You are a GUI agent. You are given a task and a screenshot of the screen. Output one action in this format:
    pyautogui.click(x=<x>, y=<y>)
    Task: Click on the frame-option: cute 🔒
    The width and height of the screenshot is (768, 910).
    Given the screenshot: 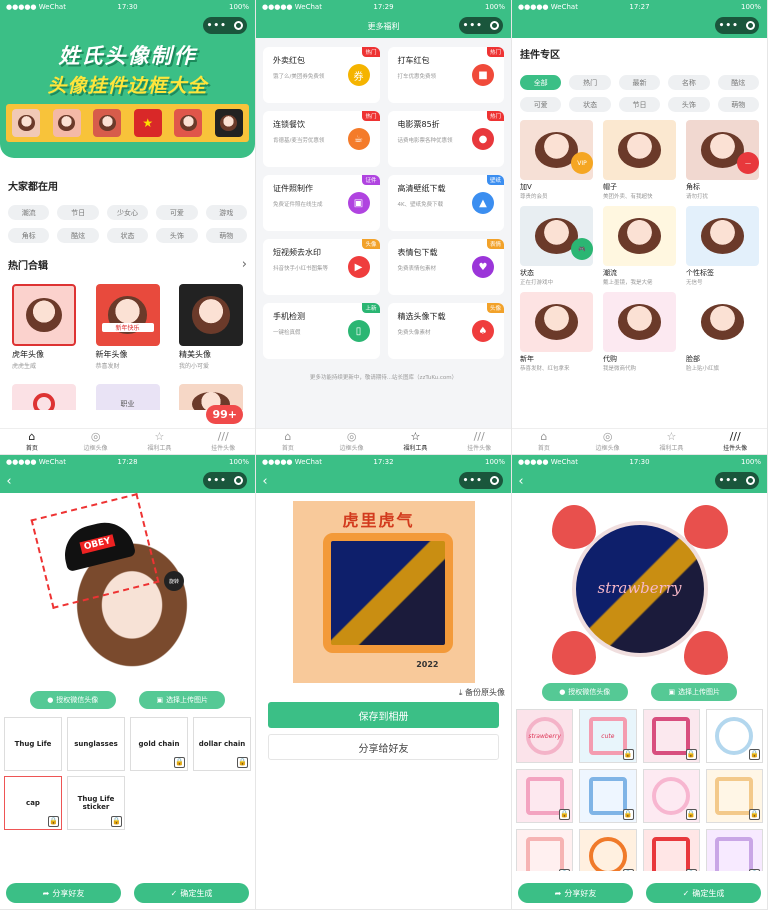 What is the action you would take?
    pyautogui.click(x=608, y=736)
    